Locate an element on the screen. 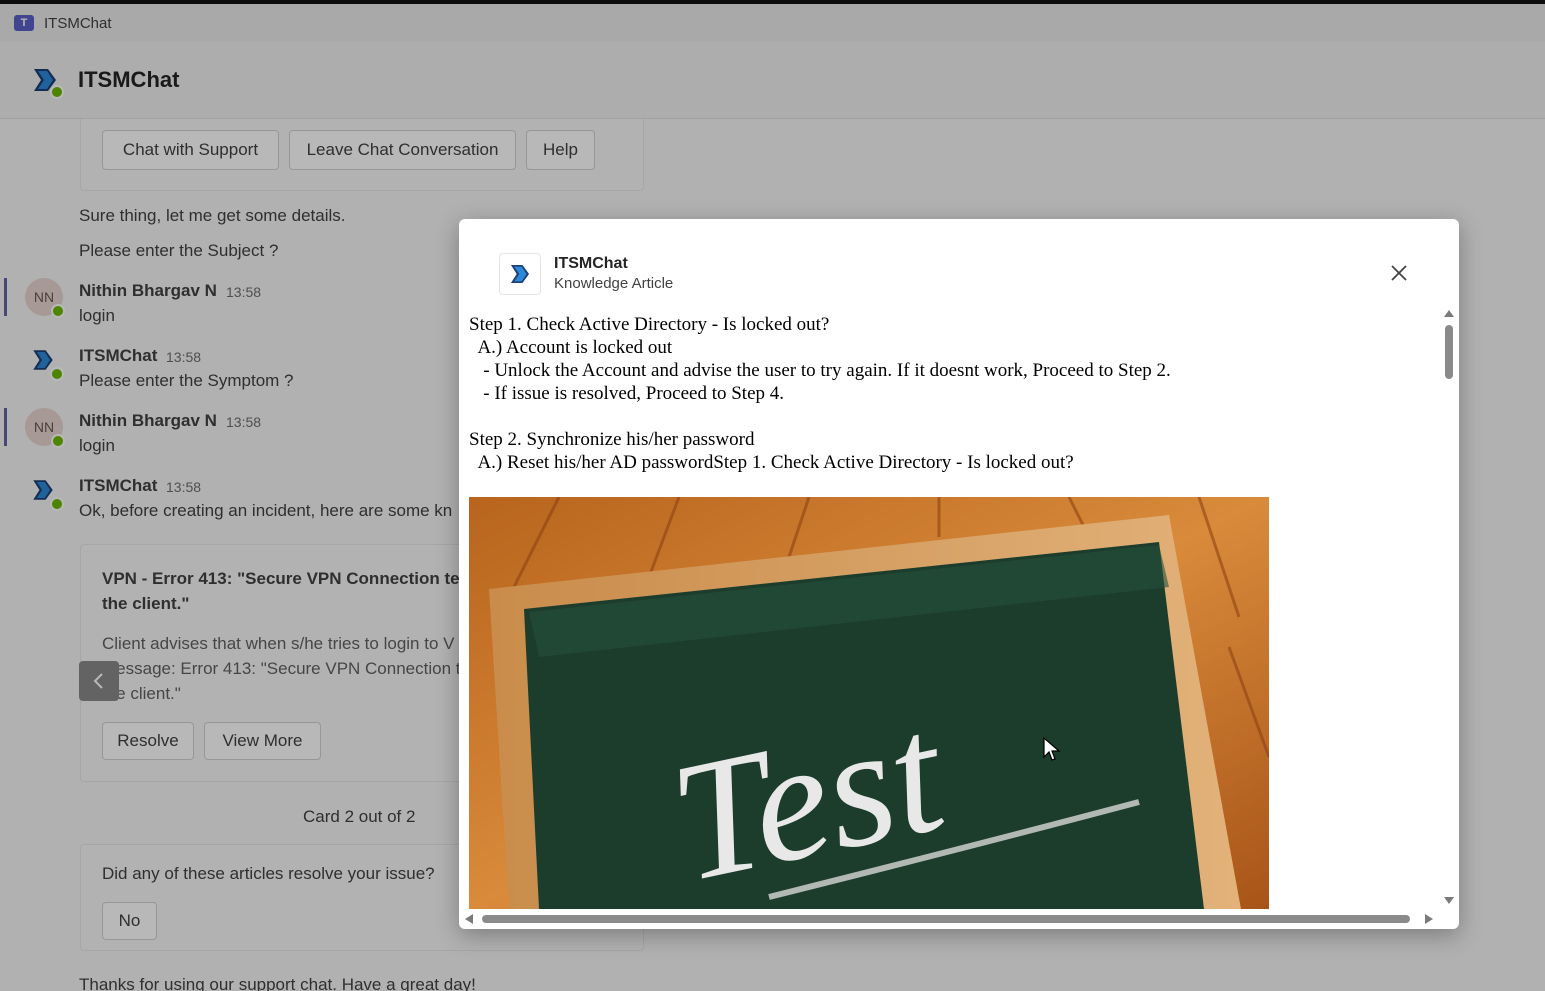 The height and width of the screenshot is (991, 1545). scroll-up-icon is located at coordinates (1449, 313).